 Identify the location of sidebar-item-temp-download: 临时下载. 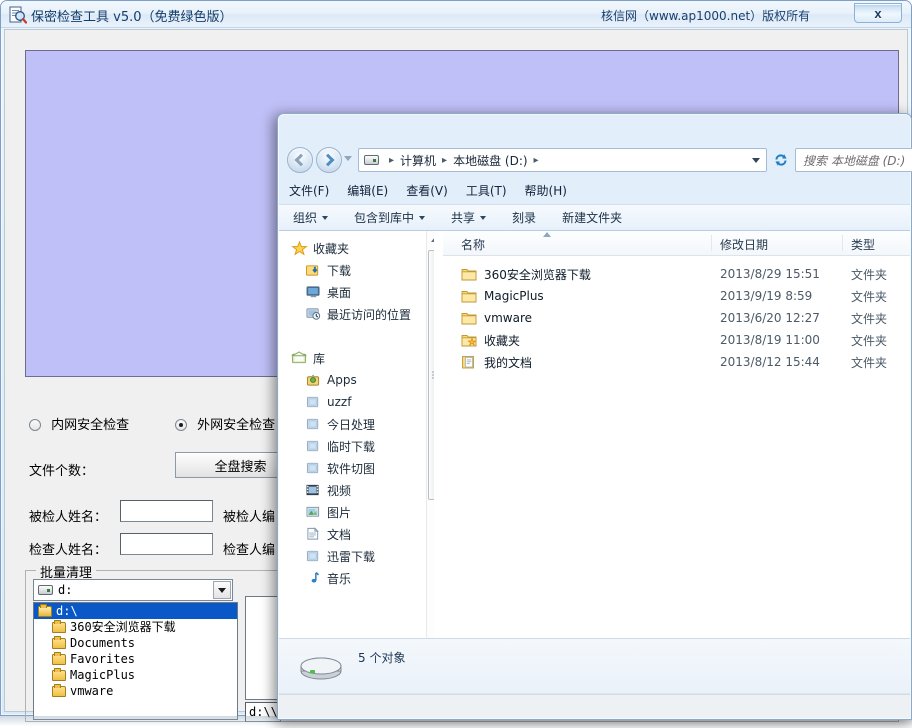
(356, 446).